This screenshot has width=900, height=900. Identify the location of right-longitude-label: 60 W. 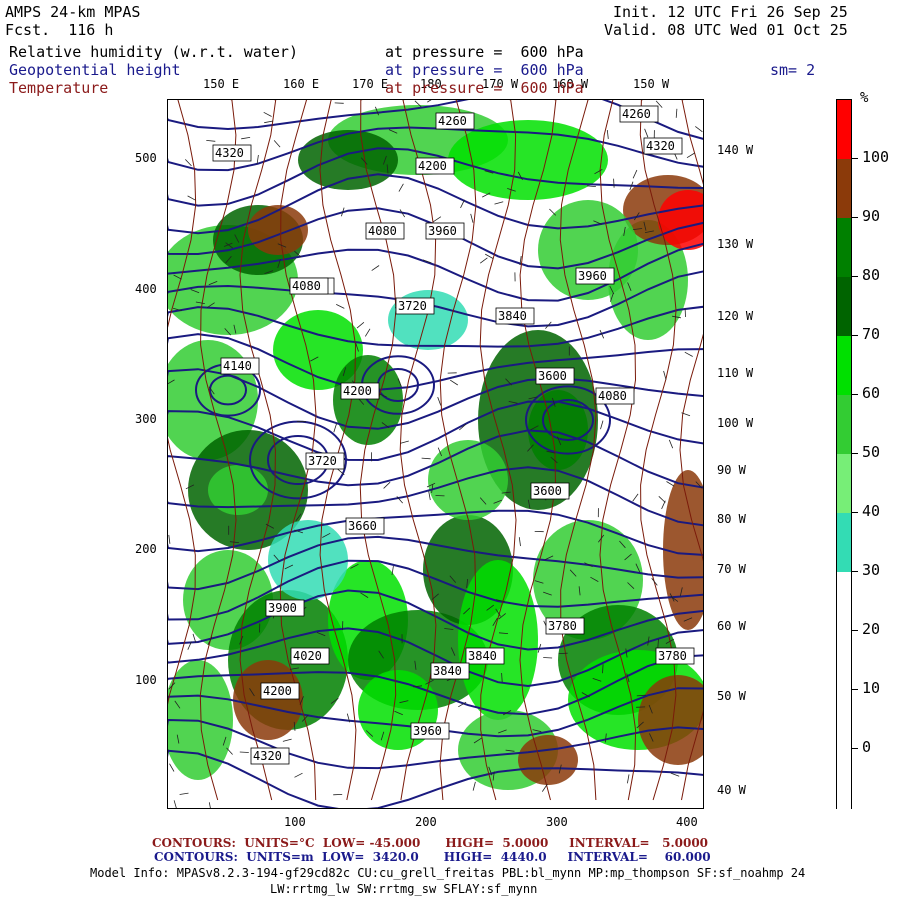
(731, 626).